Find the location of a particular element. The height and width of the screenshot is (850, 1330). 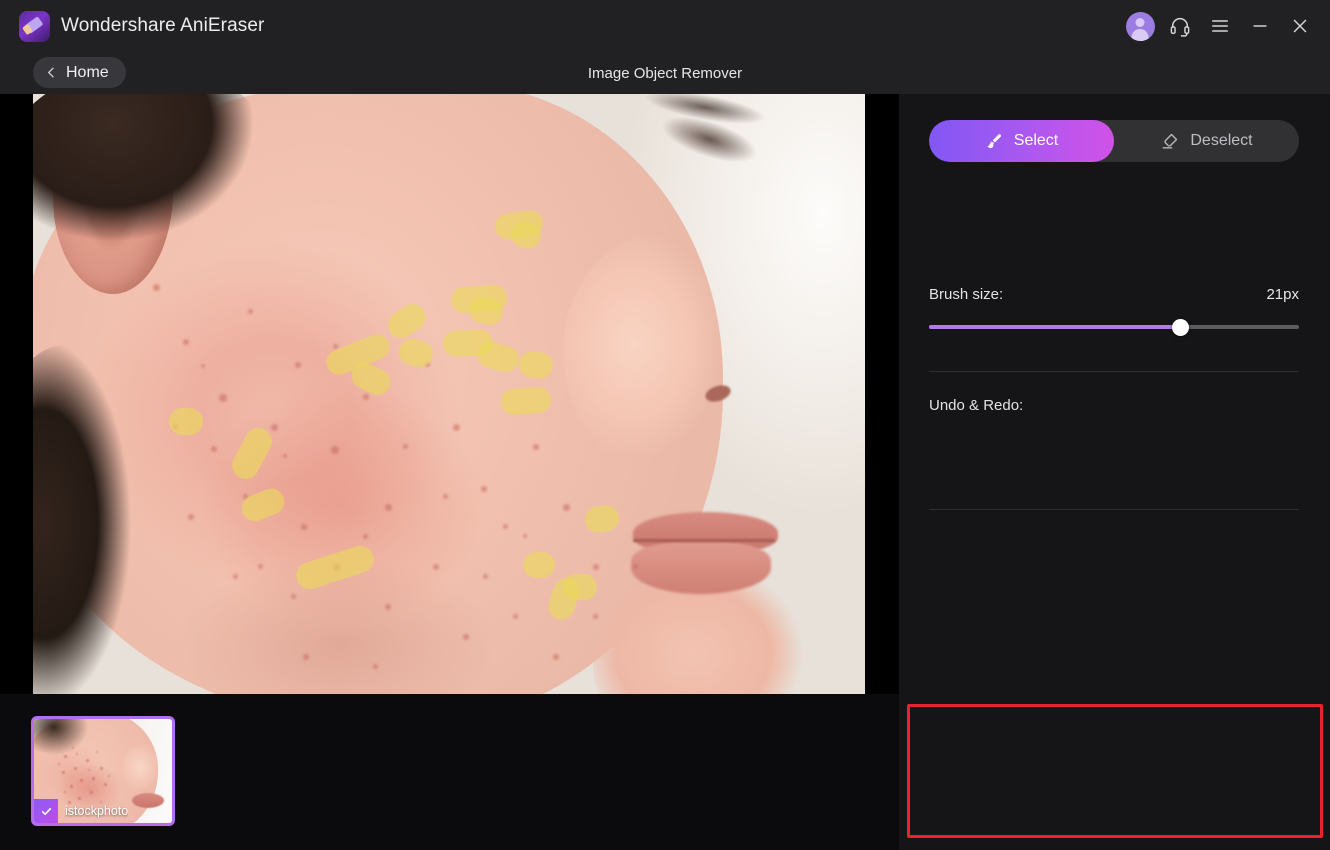

slider-knob is located at coordinates (1180, 327).